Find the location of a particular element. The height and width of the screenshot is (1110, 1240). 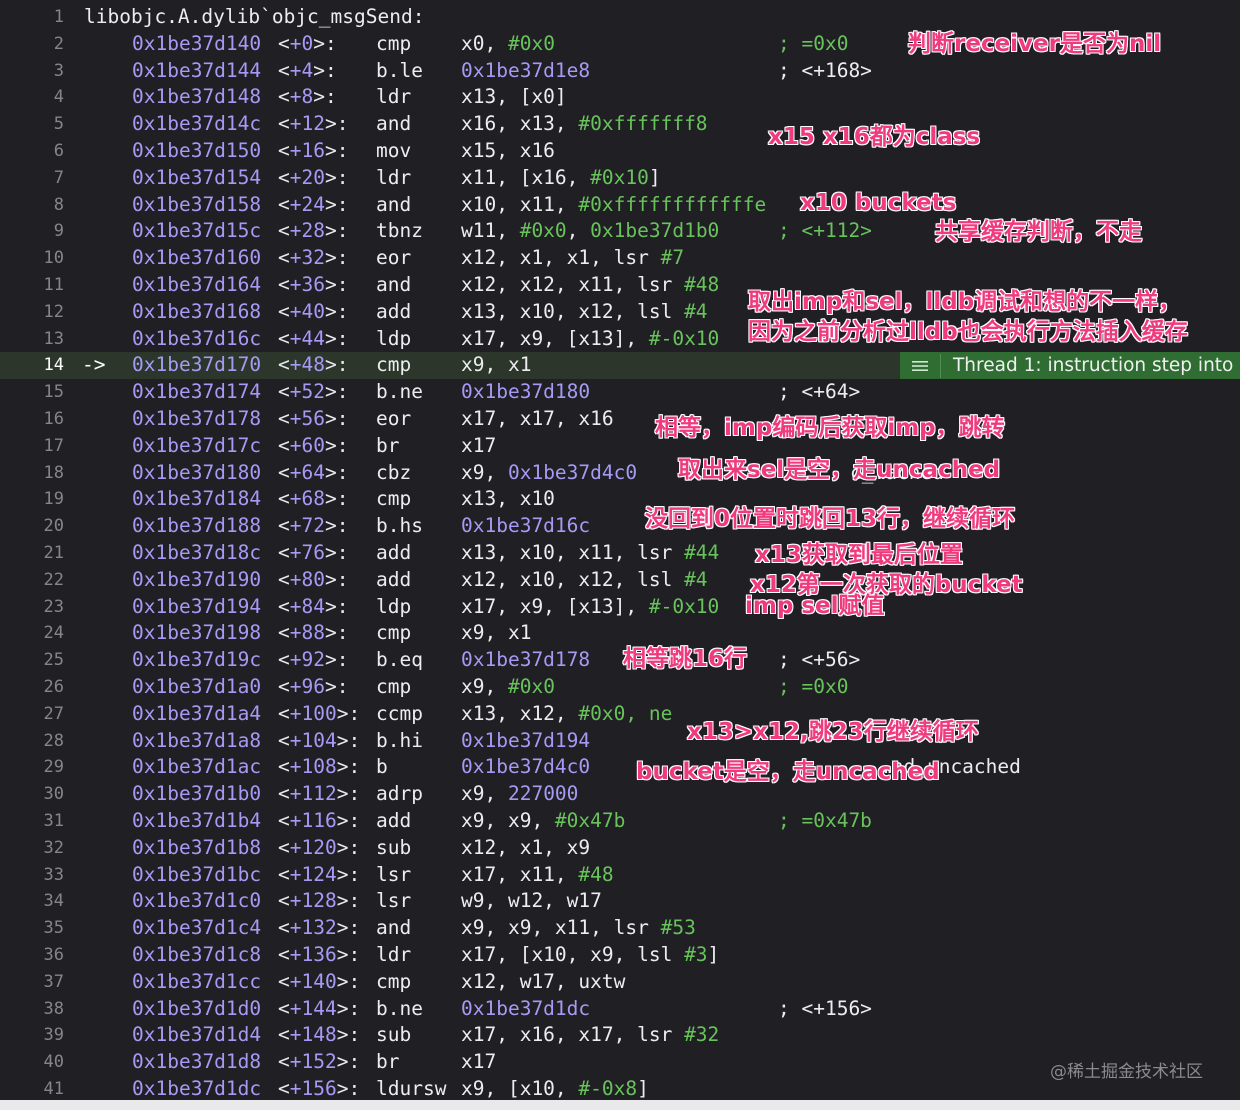

instruction-row: 16 0x1be37d178 <+56>: eor x17, x17, x16 is located at coordinates (620, 419).